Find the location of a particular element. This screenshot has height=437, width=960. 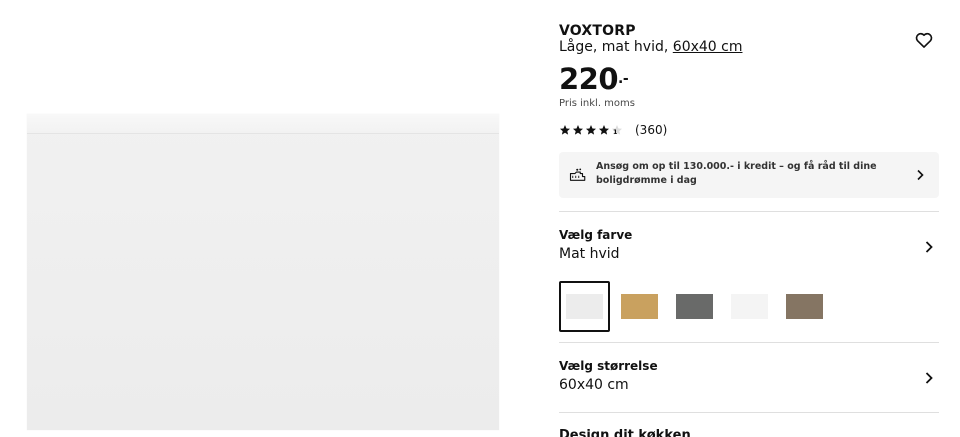

color-section-label: Vælg farve is located at coordinates (596, 235).